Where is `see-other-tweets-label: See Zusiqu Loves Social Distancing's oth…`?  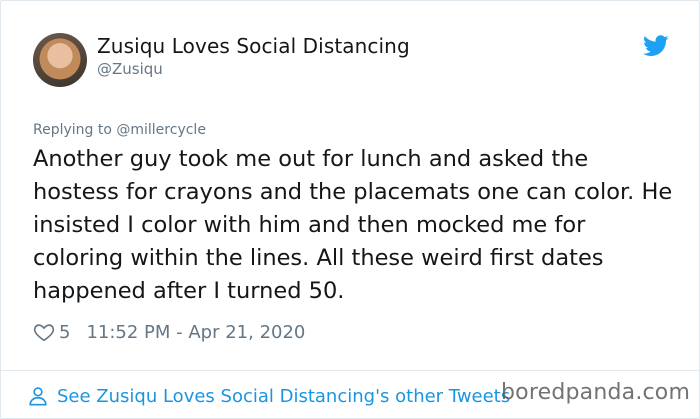
see-other-tweets-label: See Zusiqu Loves Social Distancing's oth… is located at coordinates (284, 396).